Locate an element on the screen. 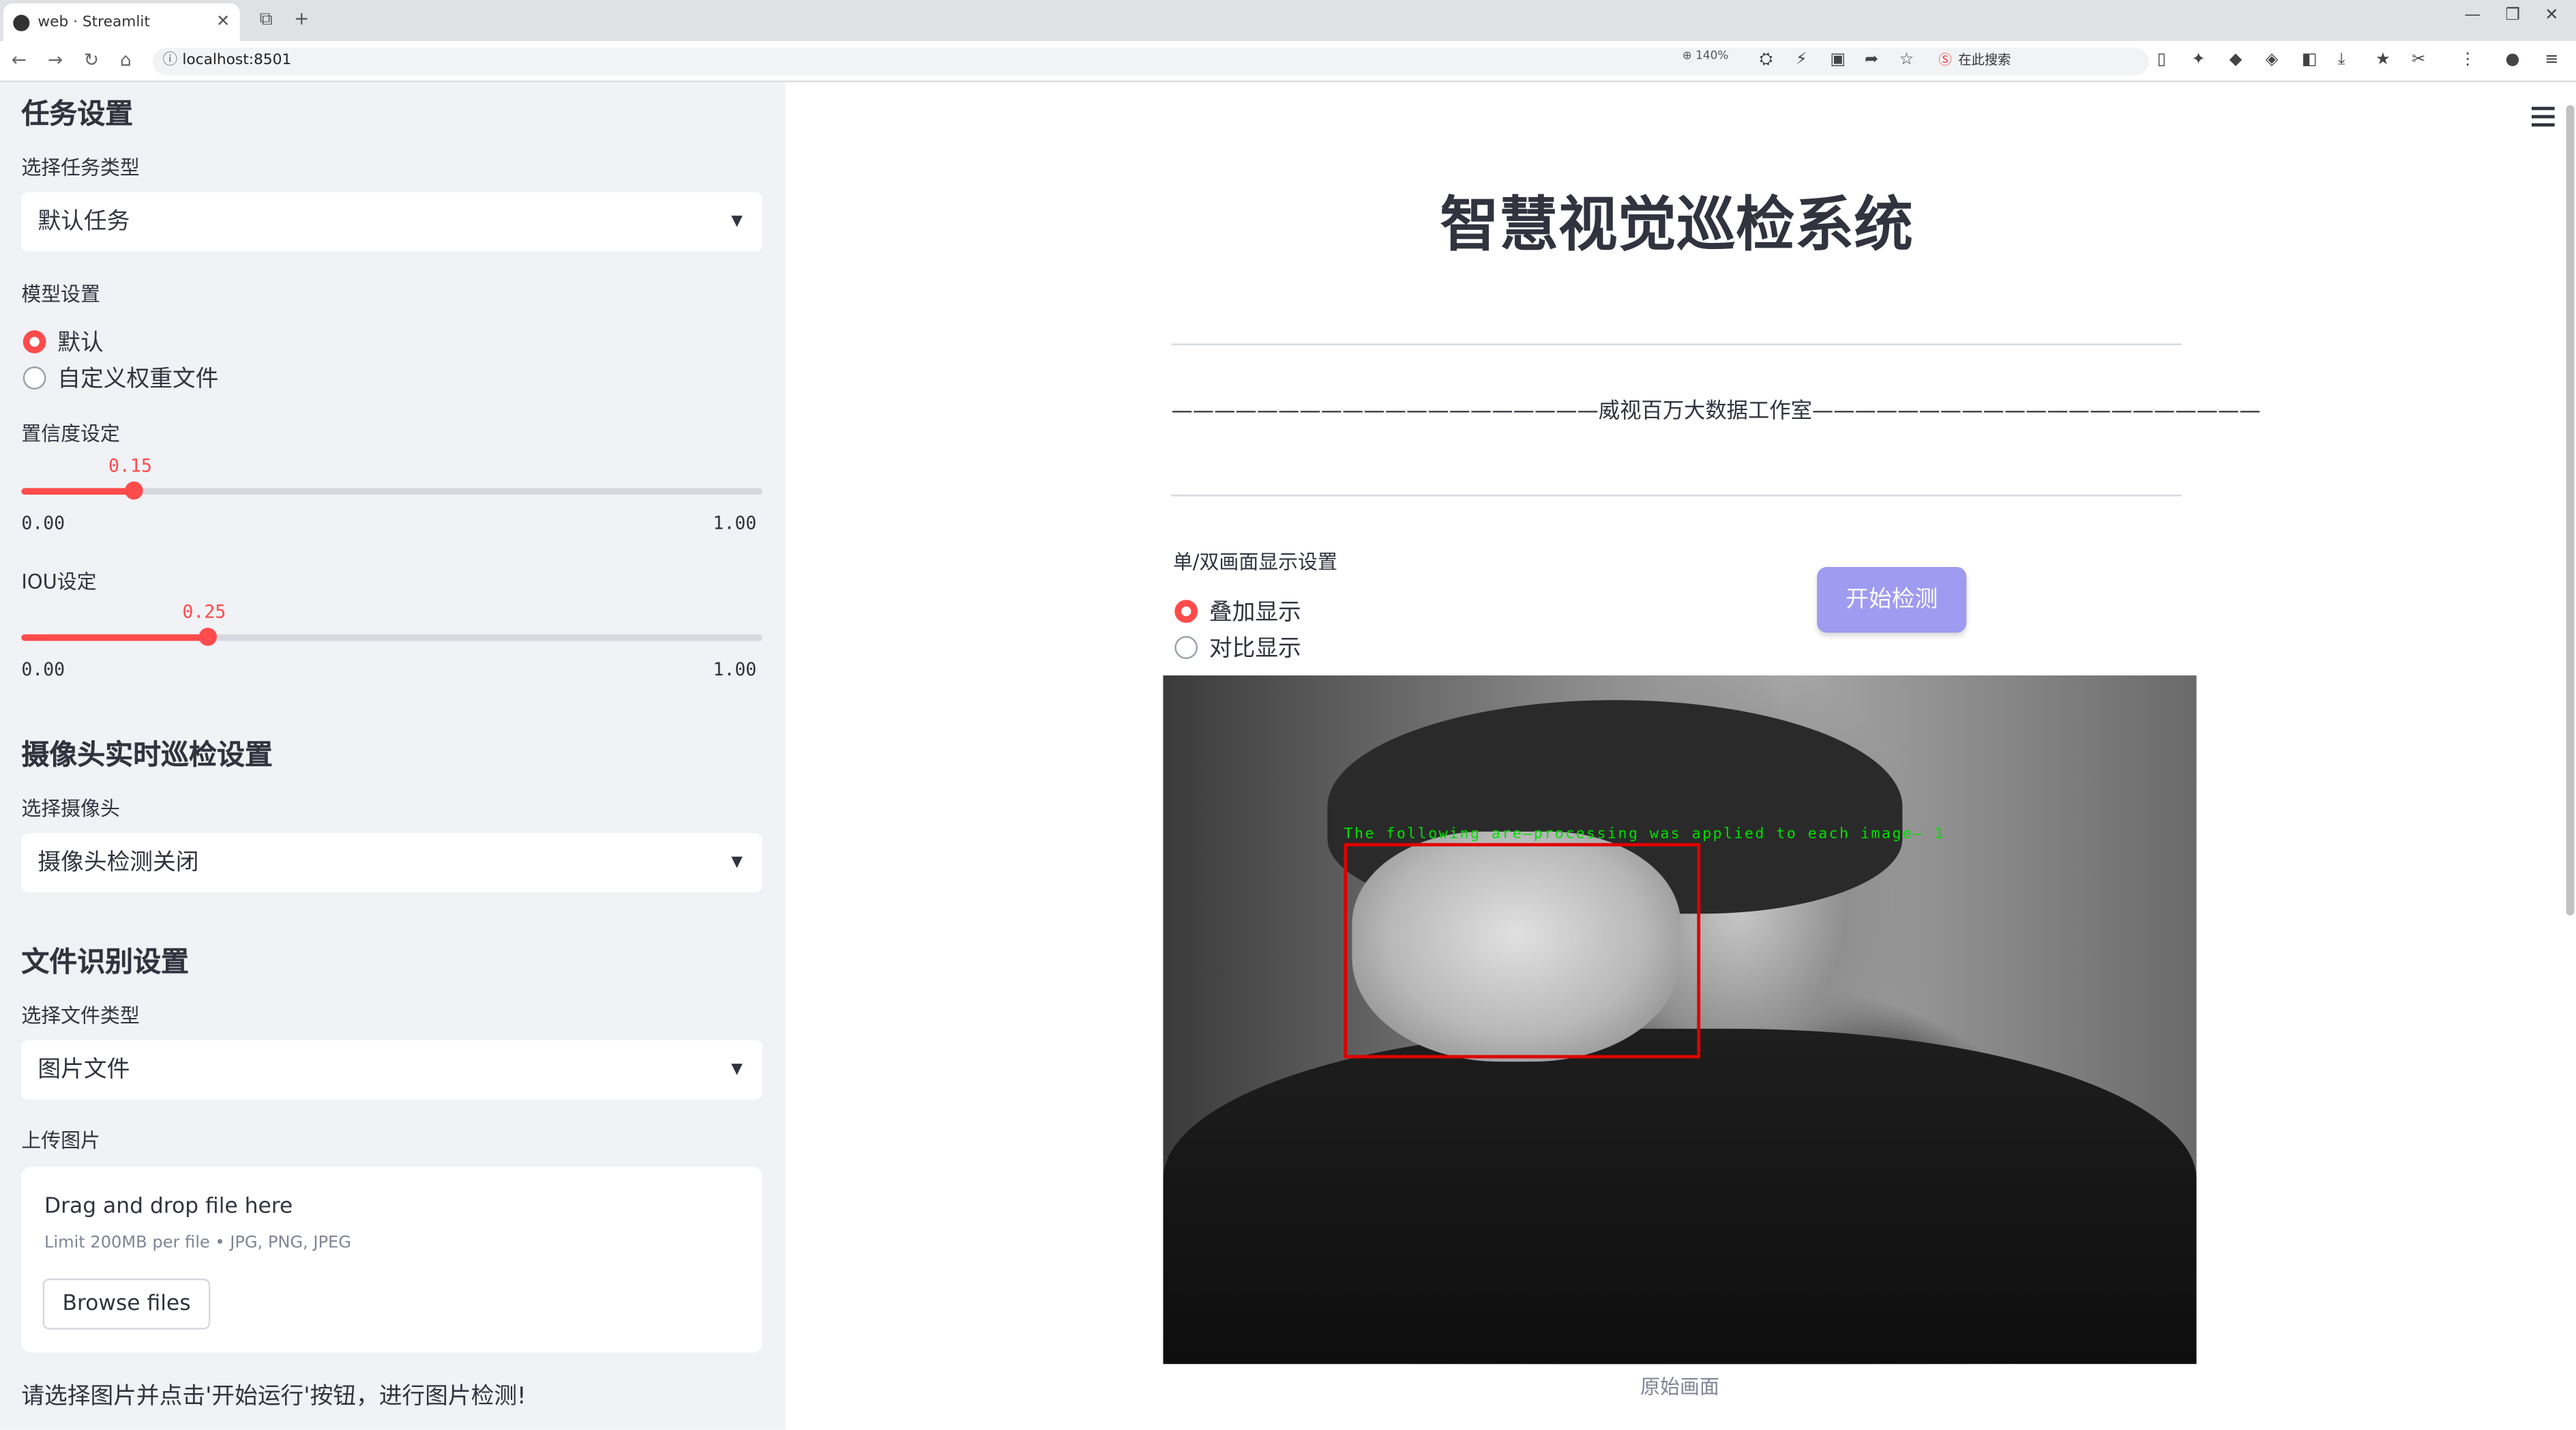 The width and height of the screenshot is (2576, 1430). image-caption: 原始画面 is located at coordinates (1679, 1387).